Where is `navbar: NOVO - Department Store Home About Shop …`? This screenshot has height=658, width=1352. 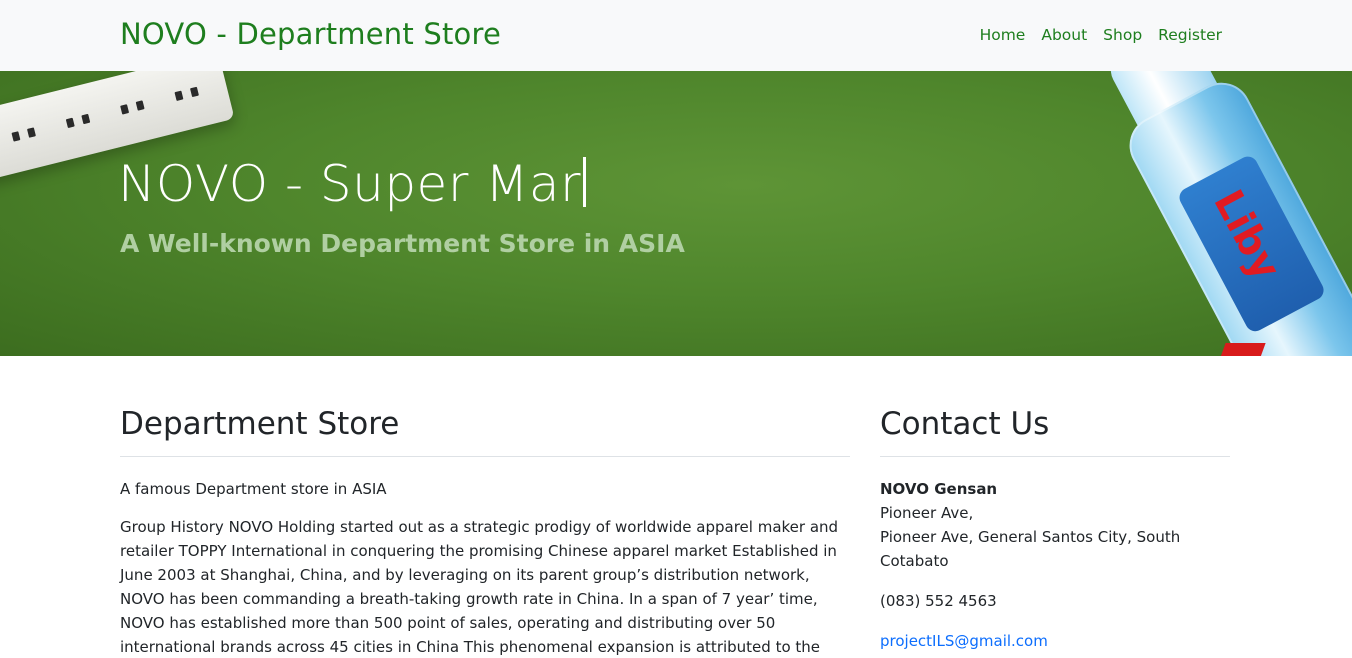
navbar: NOVO - Department Store Home About Shop … is located at coordinates (676, 35).